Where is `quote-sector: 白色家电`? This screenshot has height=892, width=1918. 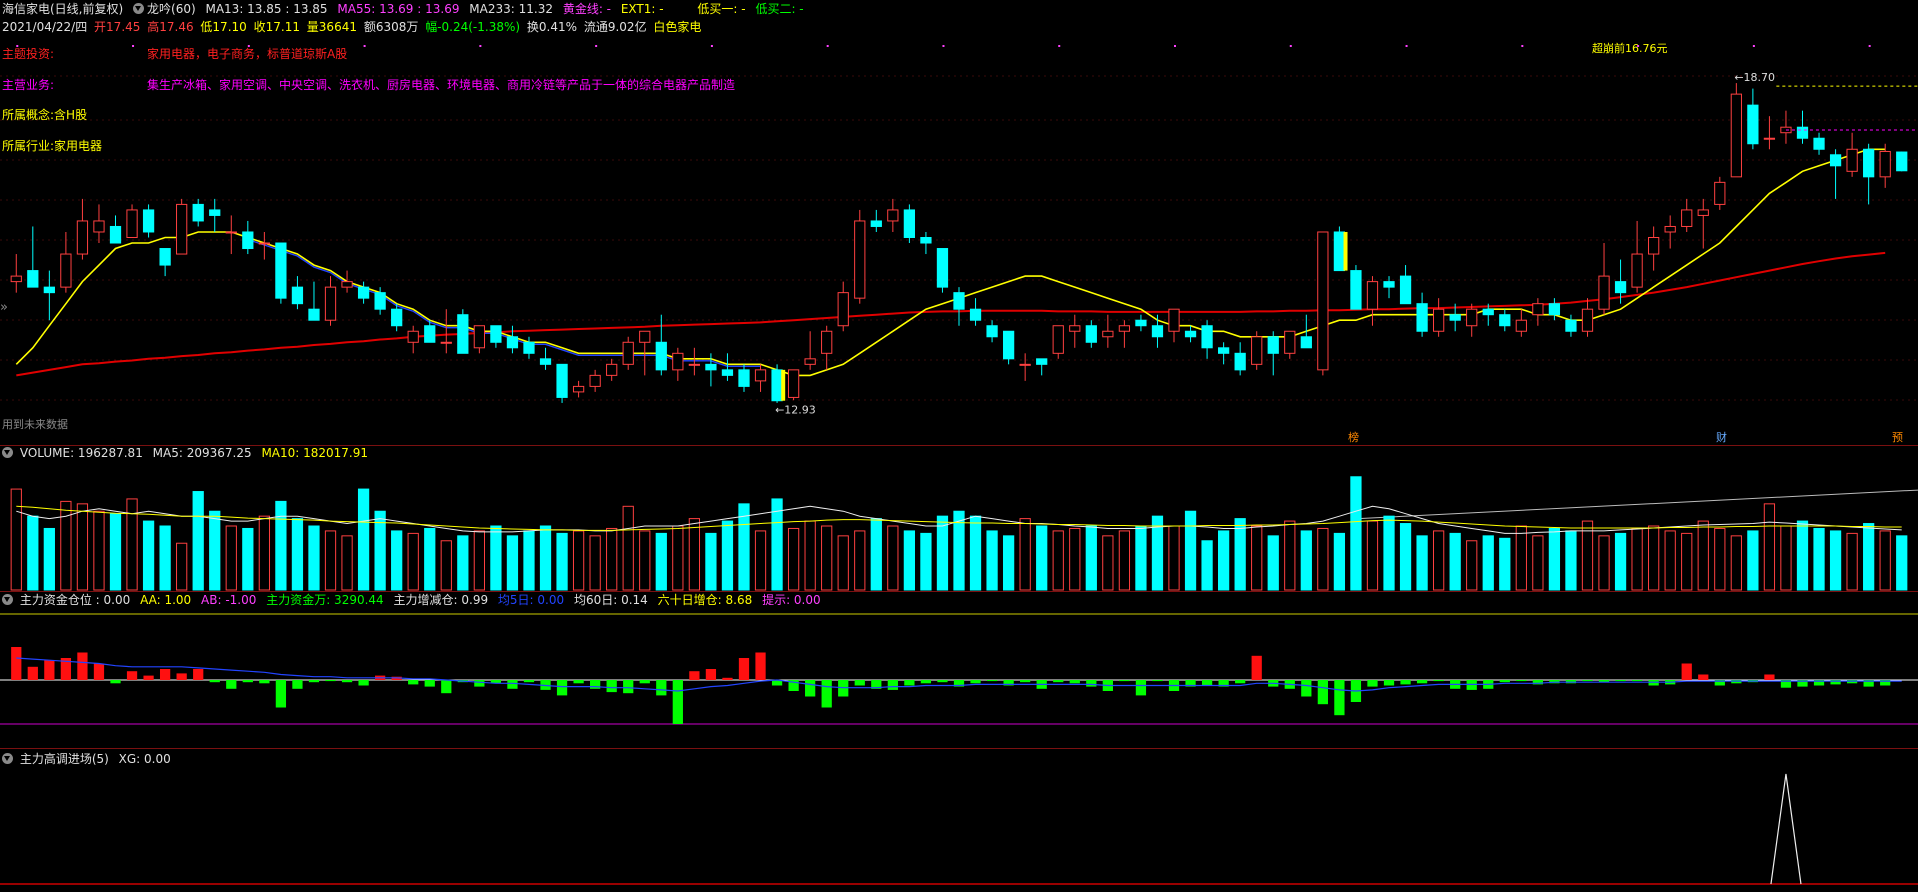 quote-sector: 白色家电 is located at coordinates (677, 27).